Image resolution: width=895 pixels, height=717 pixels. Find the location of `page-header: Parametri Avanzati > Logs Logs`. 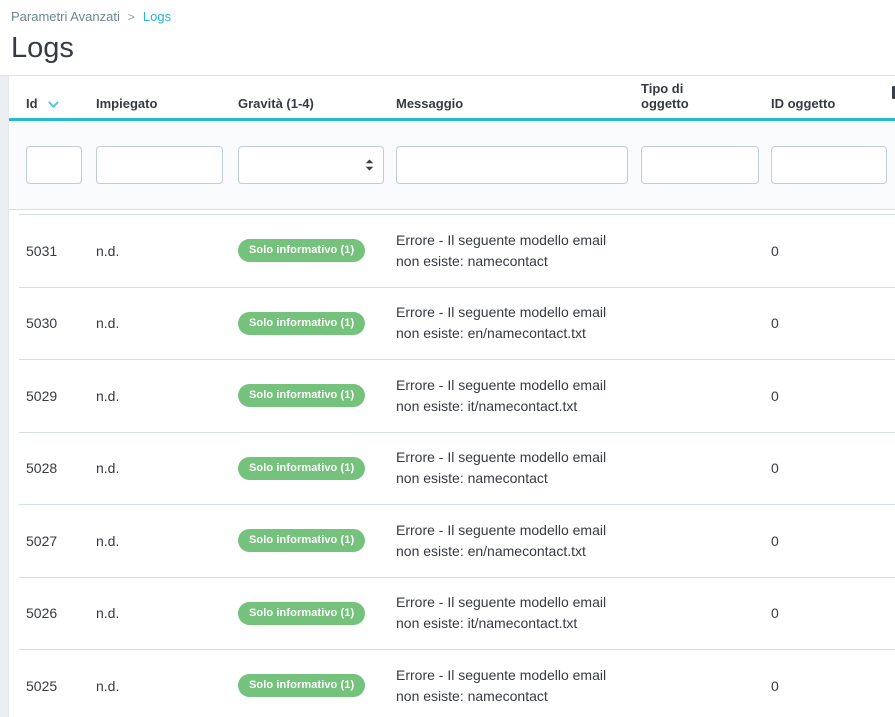

page-header: Parametri Avanzati > Logs Logs is located at coordinates (447, 38).